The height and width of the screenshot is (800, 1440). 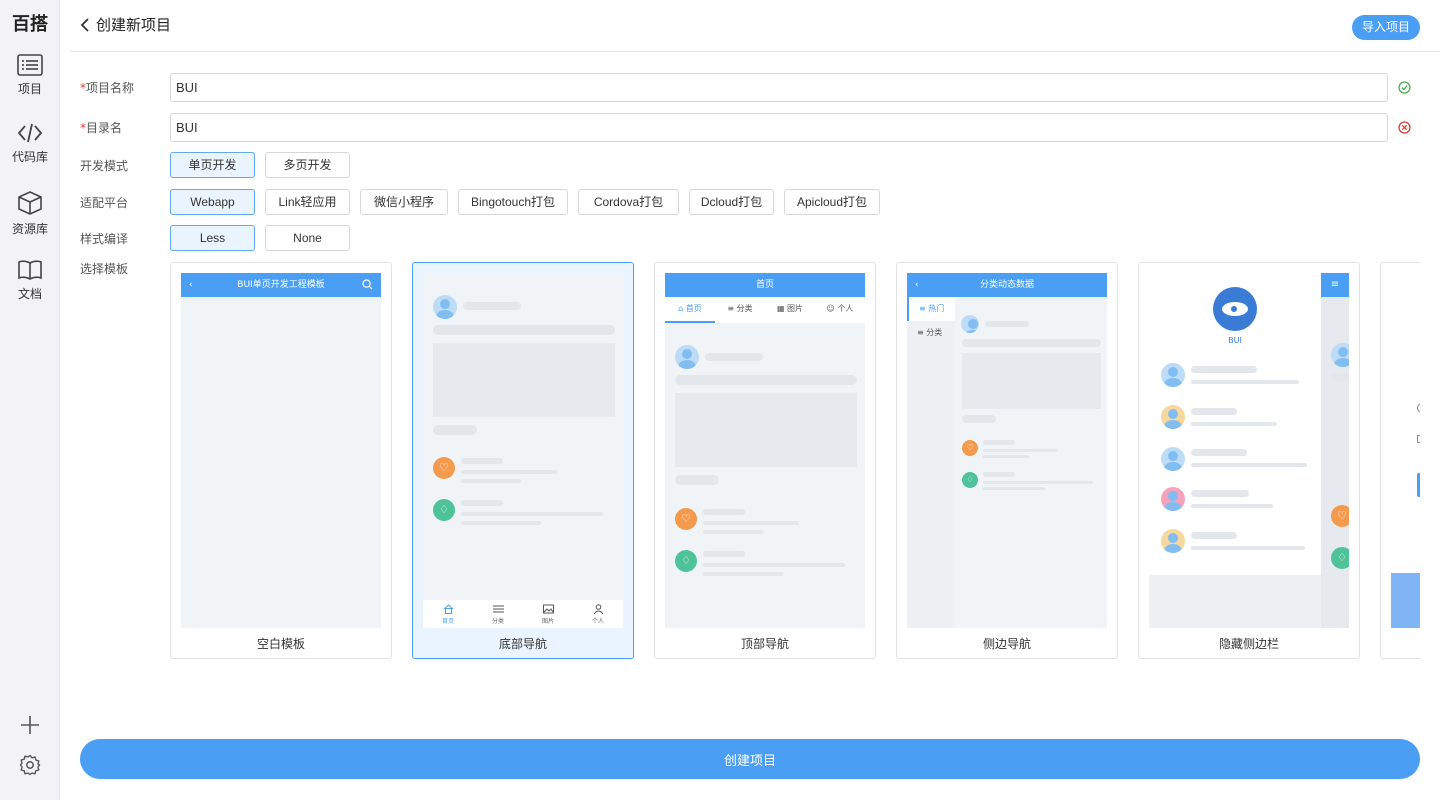 What do you see at coordinates (765, 310) in the screenshot?
I see `preview-top-tabbar: ⌂ 首页 ≡ 分类 ▦ 图片 ☺ 个人` at bounding box center [765, 310].